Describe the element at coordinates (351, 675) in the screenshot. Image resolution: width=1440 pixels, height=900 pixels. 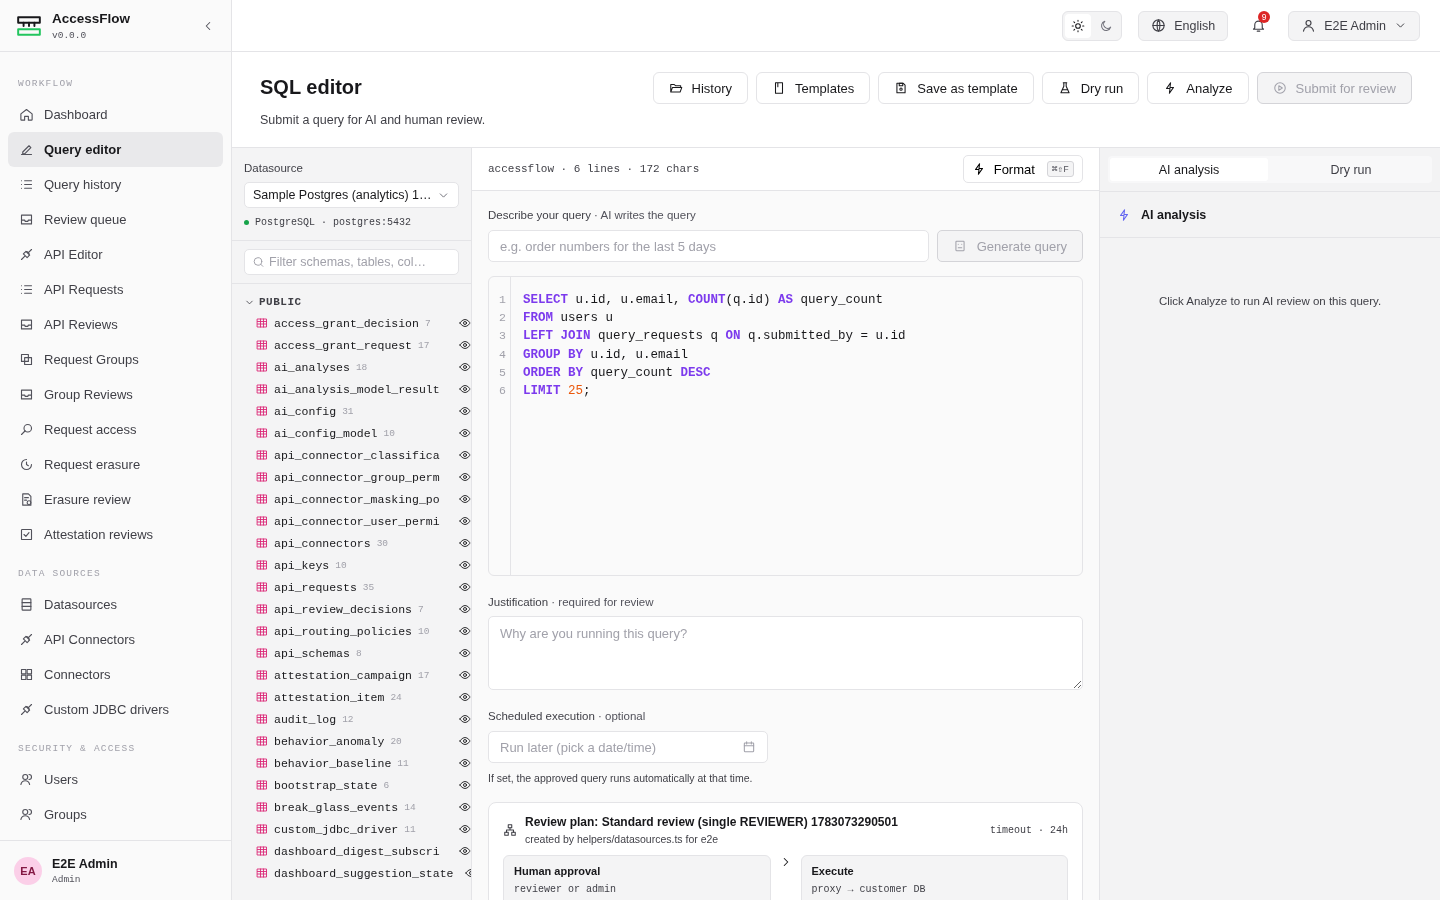
I see `table-item: attestation_campaign 17` at that location.